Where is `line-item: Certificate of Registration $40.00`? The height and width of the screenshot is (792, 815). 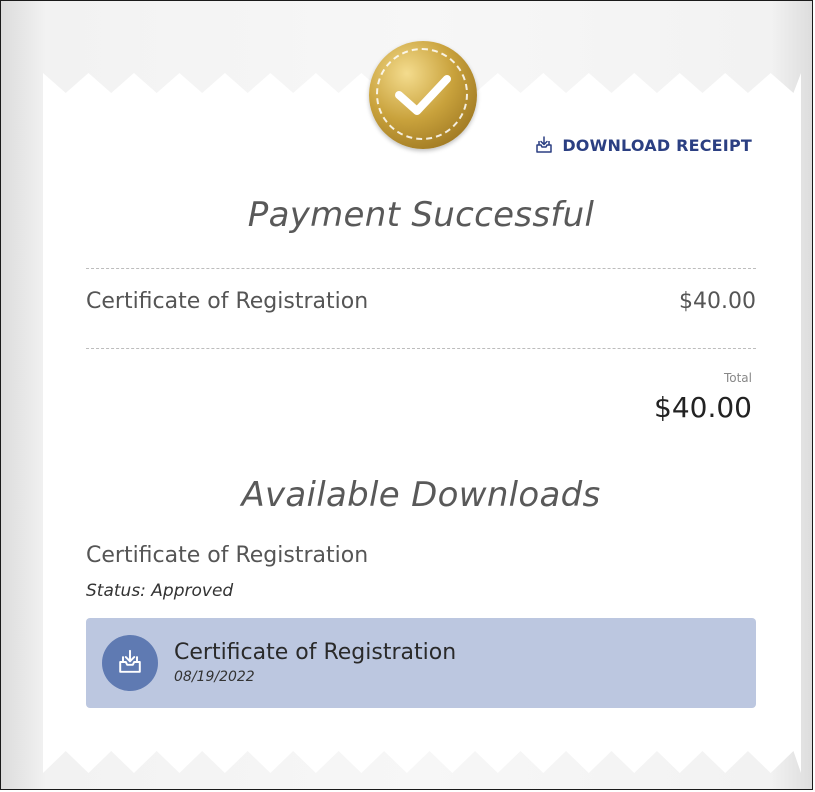 line-item: Certificate of Registration $40.00 is located at coordinates (421, 301).